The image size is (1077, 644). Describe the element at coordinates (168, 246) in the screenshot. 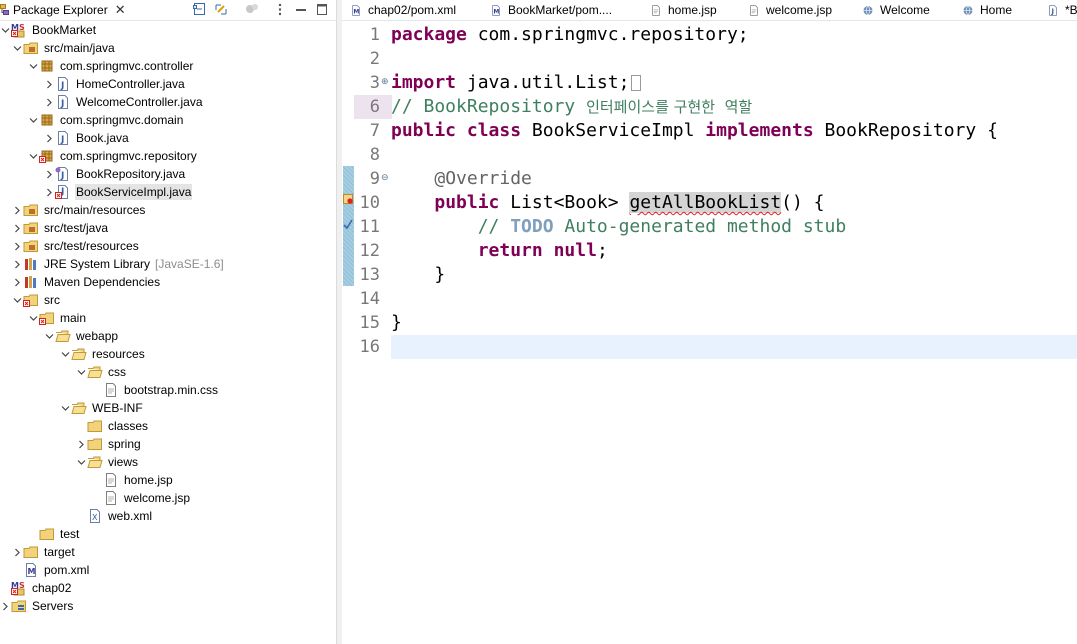

I see `tree-item: src/test/resources` at that location.